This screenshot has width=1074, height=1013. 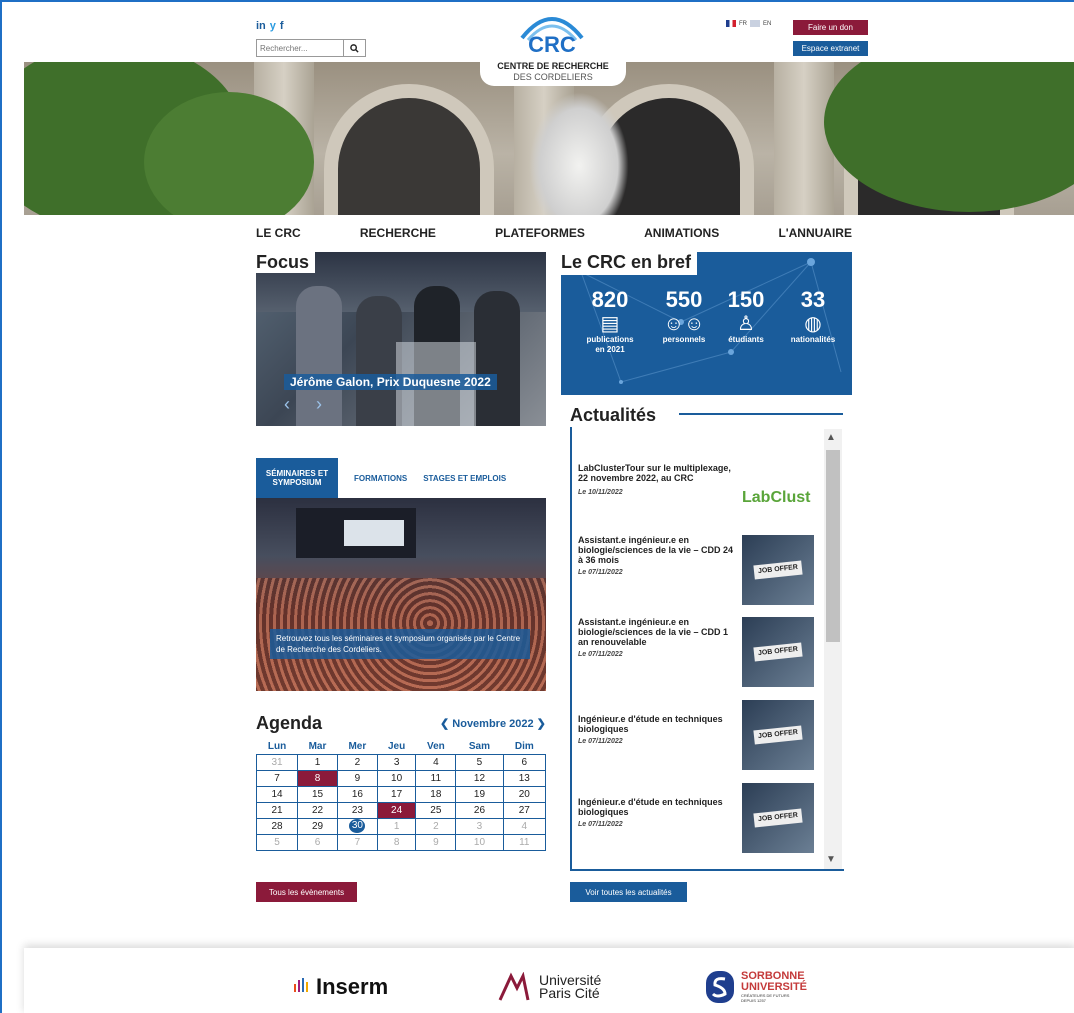 What do you see at coordinates (479, 778) in the screenshot?
I see `calendar-day: 12` at bounding box center [479, 778].